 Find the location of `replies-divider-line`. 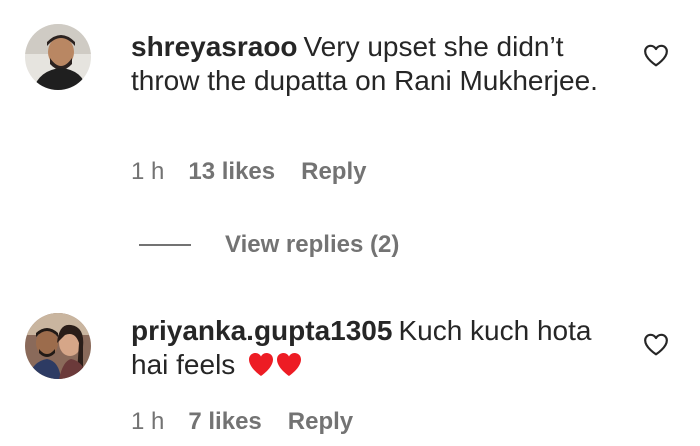

replies-divider-line is located at coordinates (165, 245).